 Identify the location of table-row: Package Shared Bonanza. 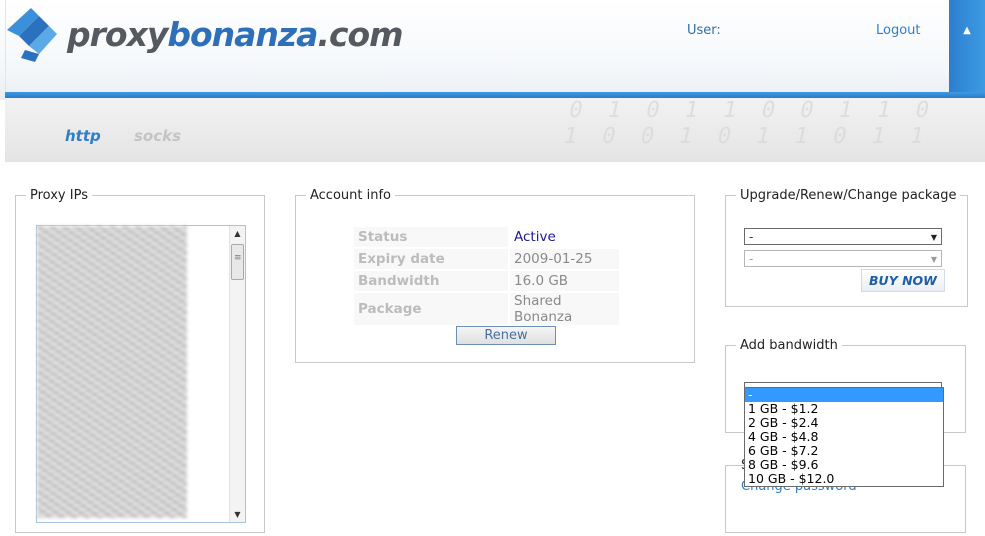
(486, 309).